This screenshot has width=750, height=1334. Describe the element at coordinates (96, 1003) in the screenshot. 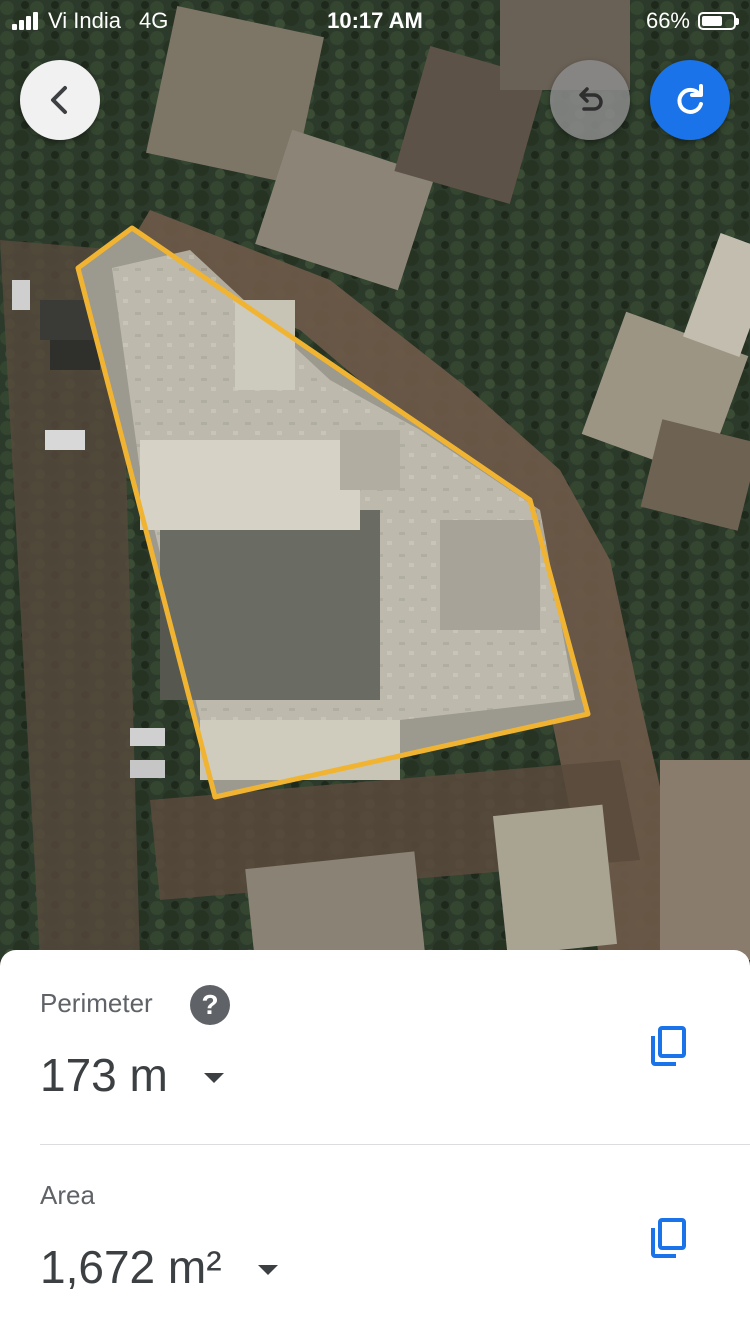

I see `perimeter-label: Perimeter` at that location.